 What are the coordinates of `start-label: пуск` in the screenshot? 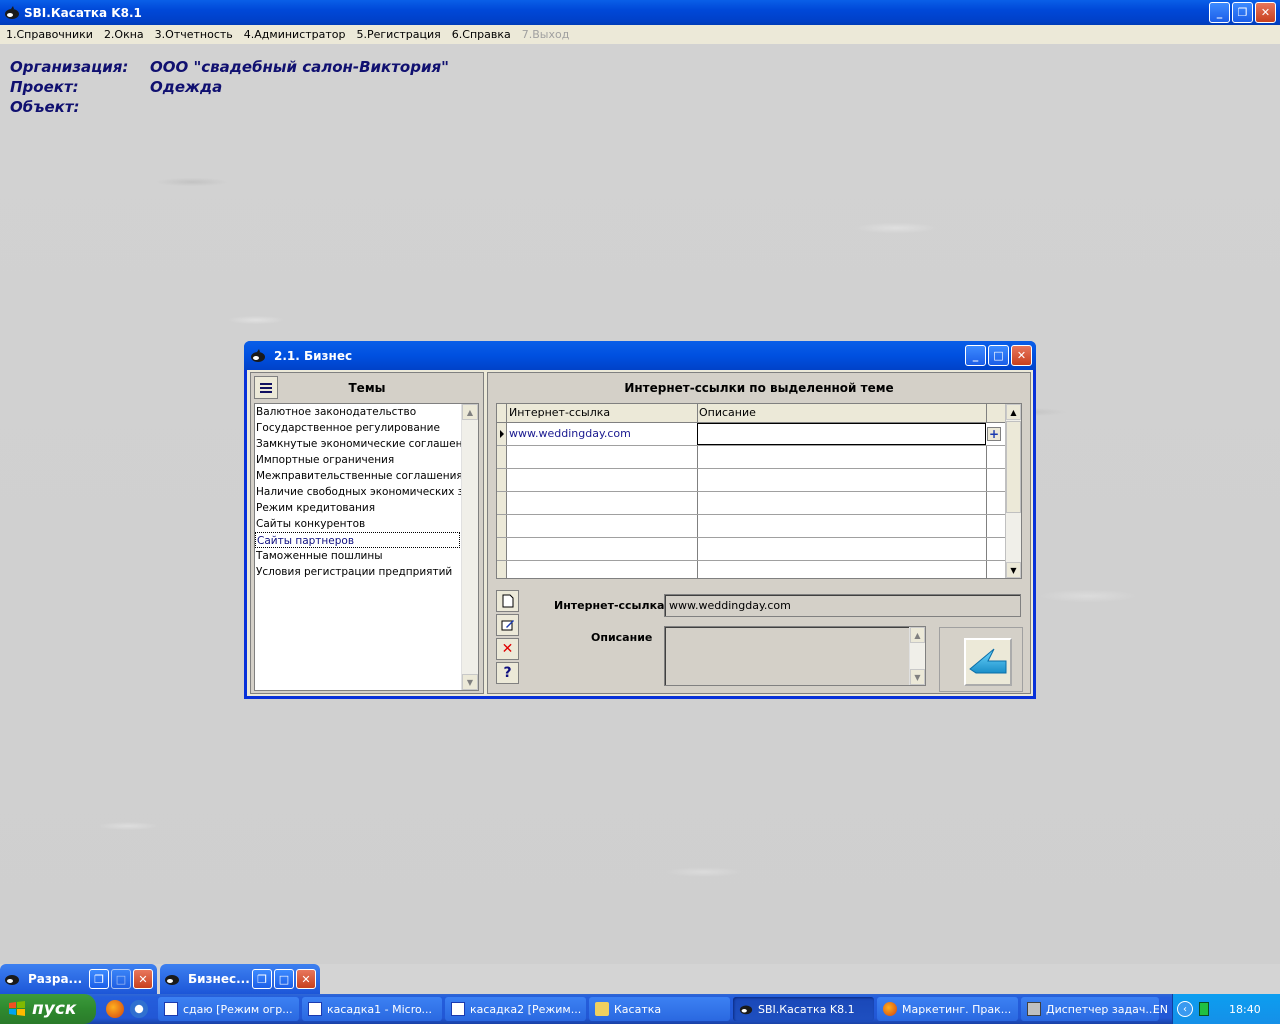 It's located at (54, 1009).